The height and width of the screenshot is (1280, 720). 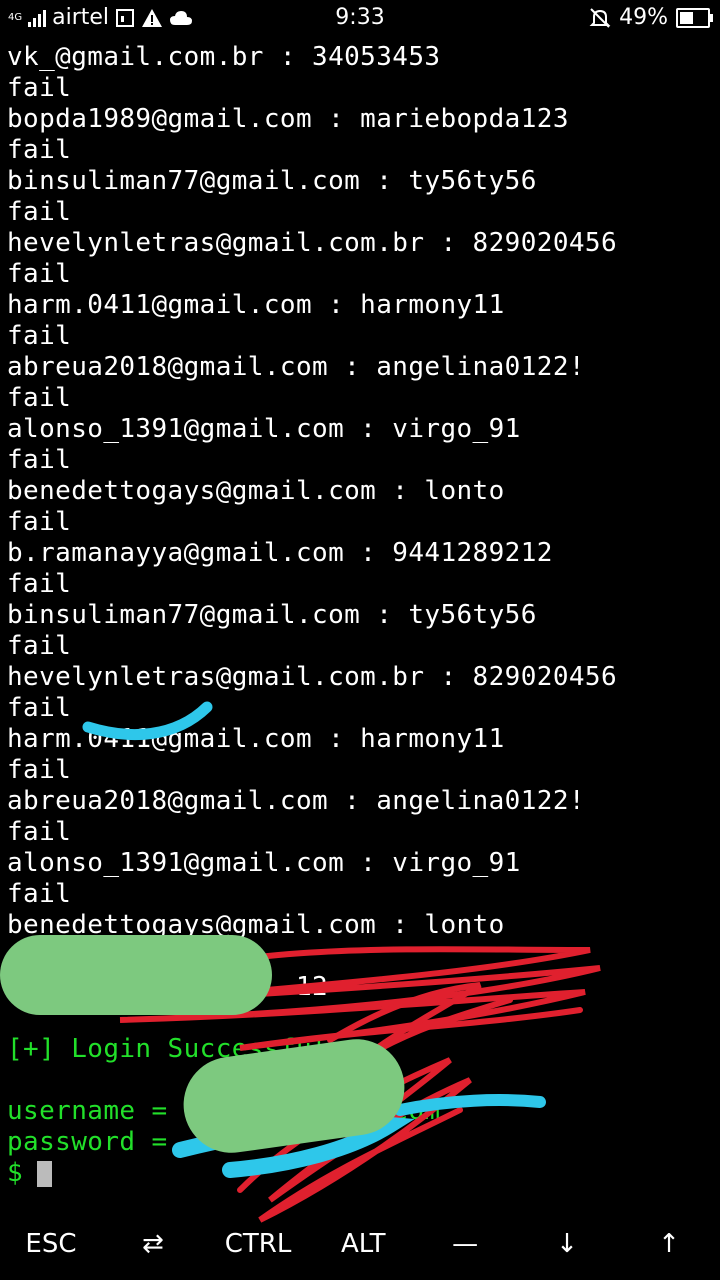 What do you see at coordinates (600, 17) in the screenshot?
I see `notifications-muted-icon` at bounding box center [600, 17].